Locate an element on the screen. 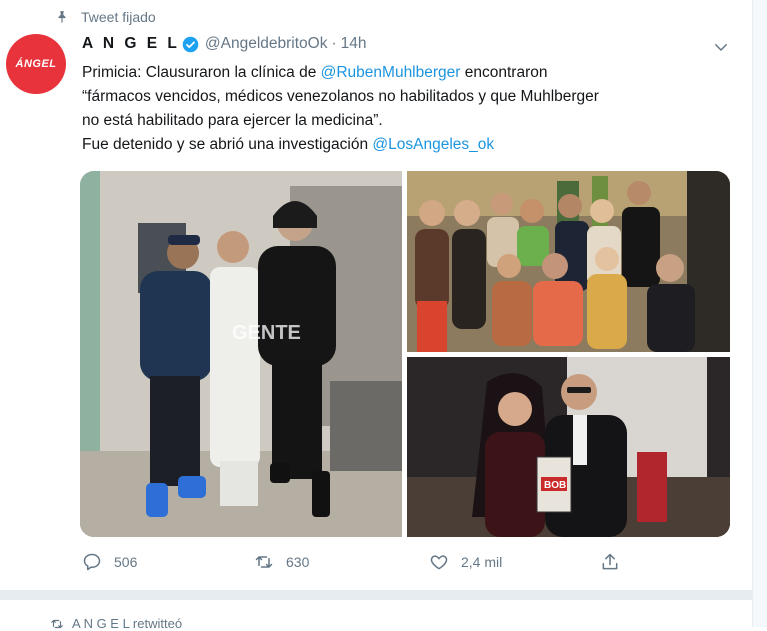  photo-3-illustration: BOB is located at coordinates (568, 447).